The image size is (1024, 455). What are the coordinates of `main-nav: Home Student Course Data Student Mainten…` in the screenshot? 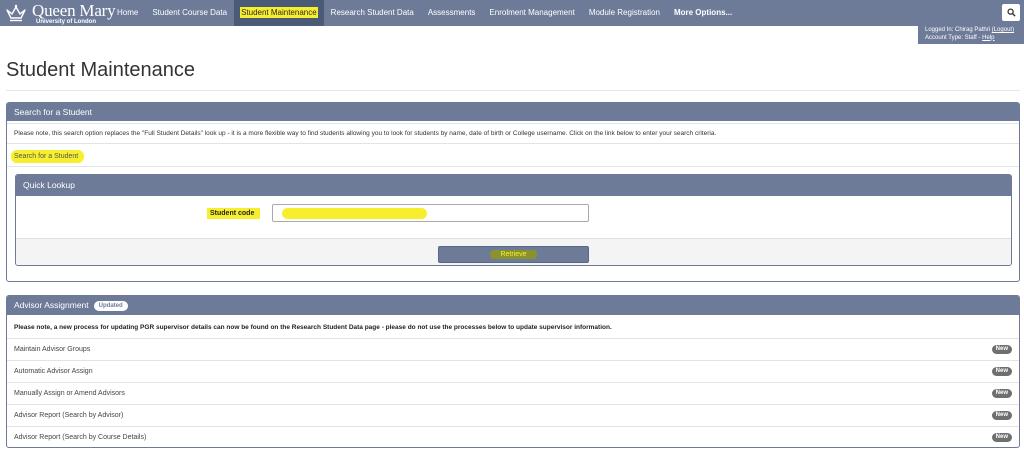 It's located at (424, 13).